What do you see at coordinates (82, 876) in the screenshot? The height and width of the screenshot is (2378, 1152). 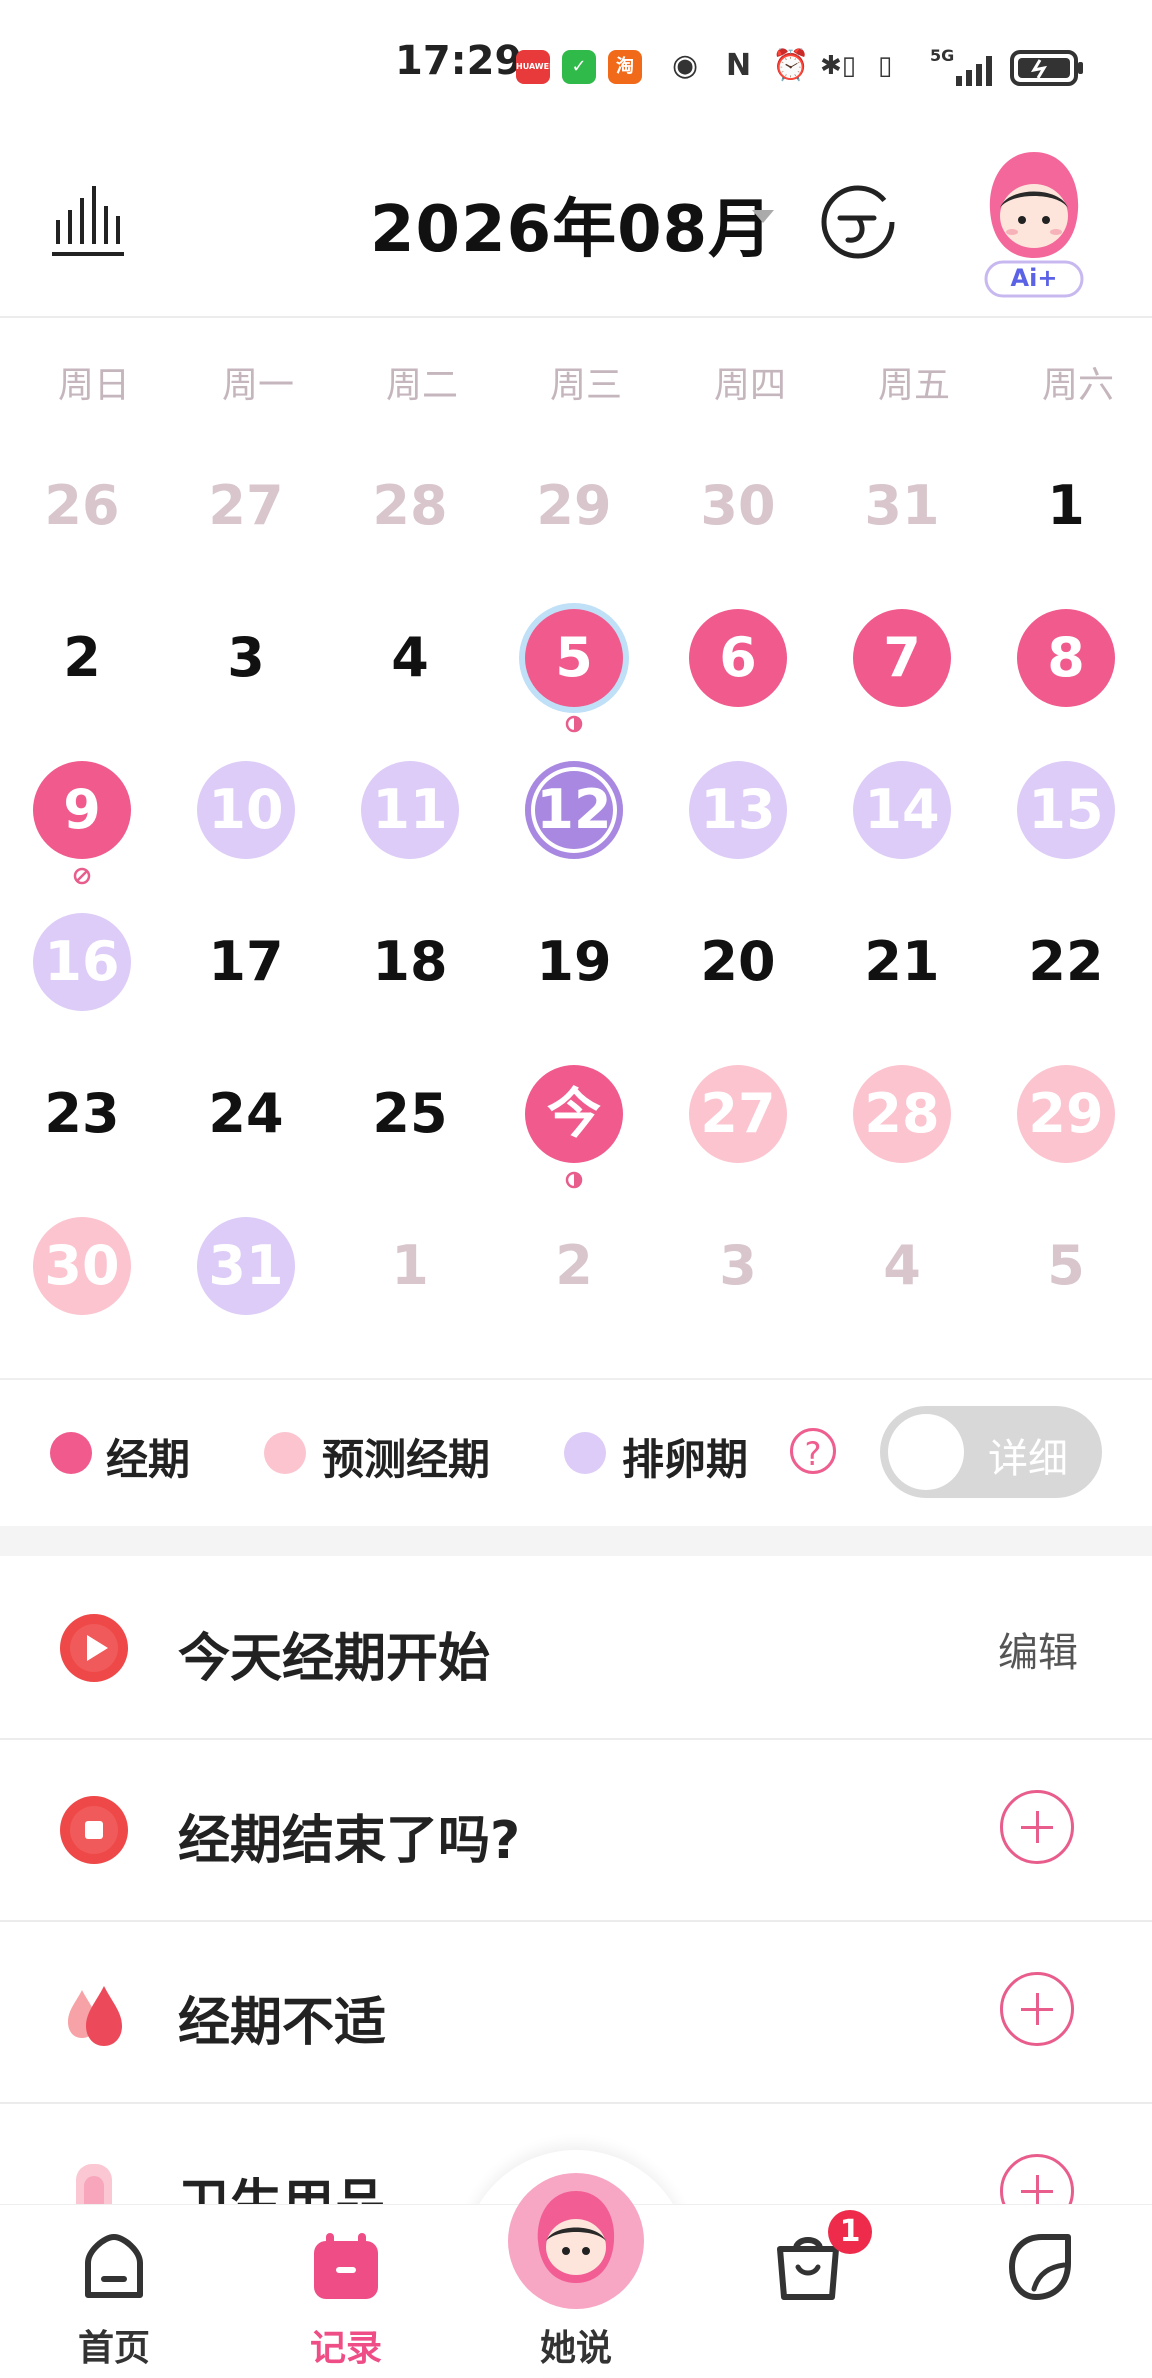 I see `no-sex-icon` at bounding box center [82, 876].